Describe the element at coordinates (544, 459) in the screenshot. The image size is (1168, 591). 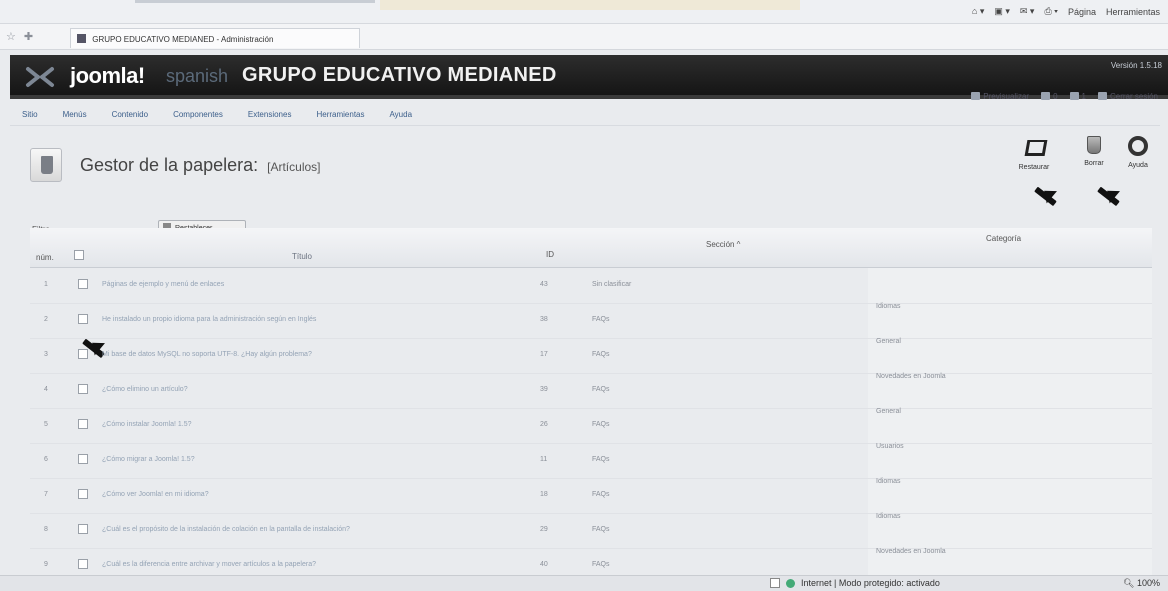
I see `row-id: 11` at that location.